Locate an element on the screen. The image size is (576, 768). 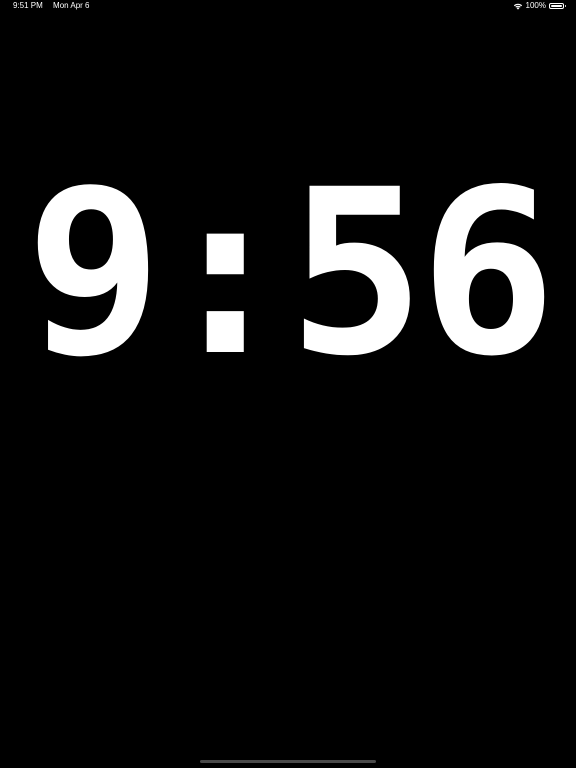
status-bar: 9:51 PM Mon Apr 6 100% is located at coordinates (288, 7).